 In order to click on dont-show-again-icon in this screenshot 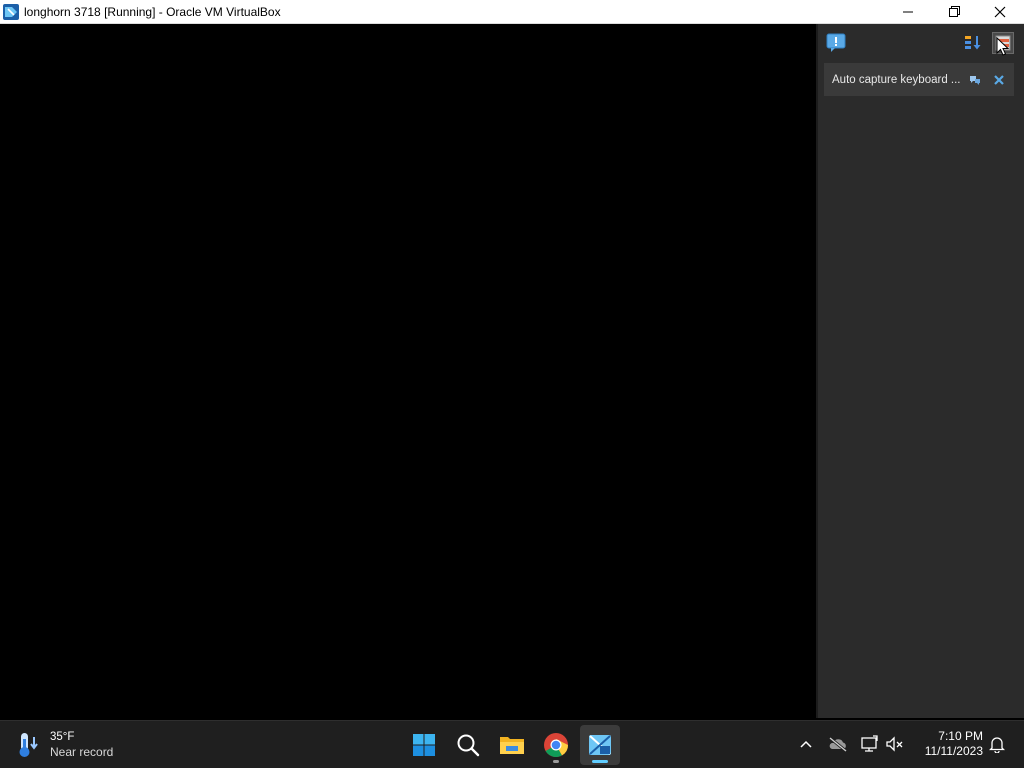, I will do `click(975, 80)`.